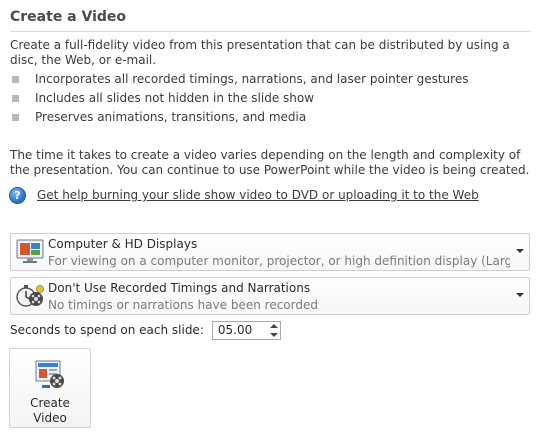 The image size is (541, 443). I want to click on seconds-stepper, so click(246, 330).